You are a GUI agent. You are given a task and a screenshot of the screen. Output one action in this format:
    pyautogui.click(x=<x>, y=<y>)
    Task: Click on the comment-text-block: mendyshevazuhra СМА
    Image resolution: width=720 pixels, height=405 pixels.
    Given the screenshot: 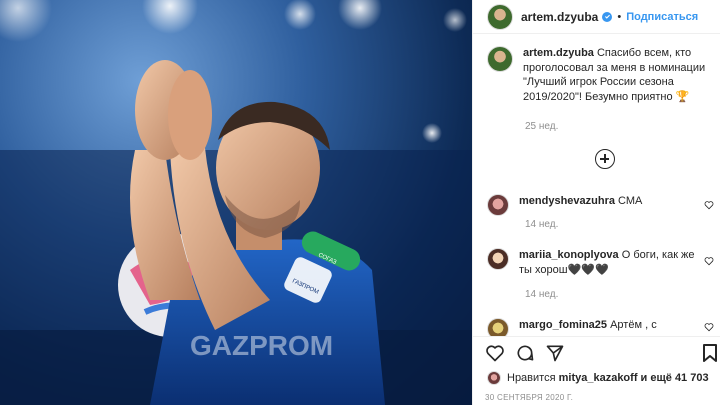 What is the action you would take?
    pyautogui.click(x=609, y=205)
    